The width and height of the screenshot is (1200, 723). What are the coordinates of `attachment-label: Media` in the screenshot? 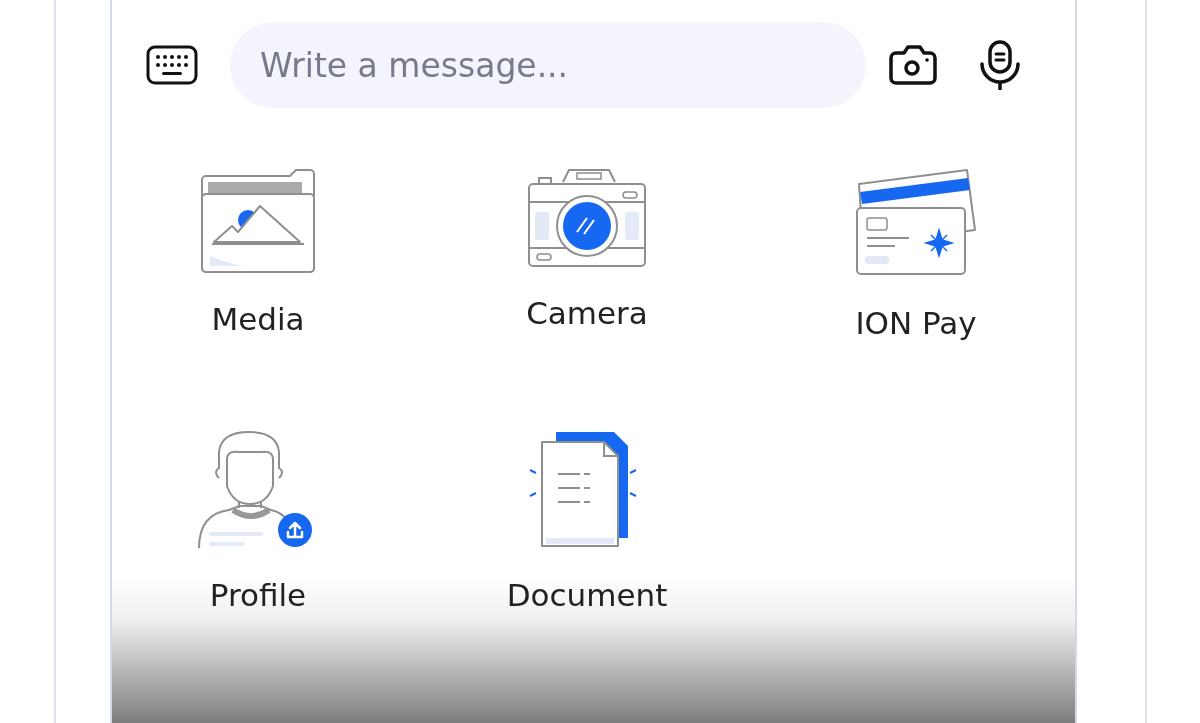 It's located at (258, 319).